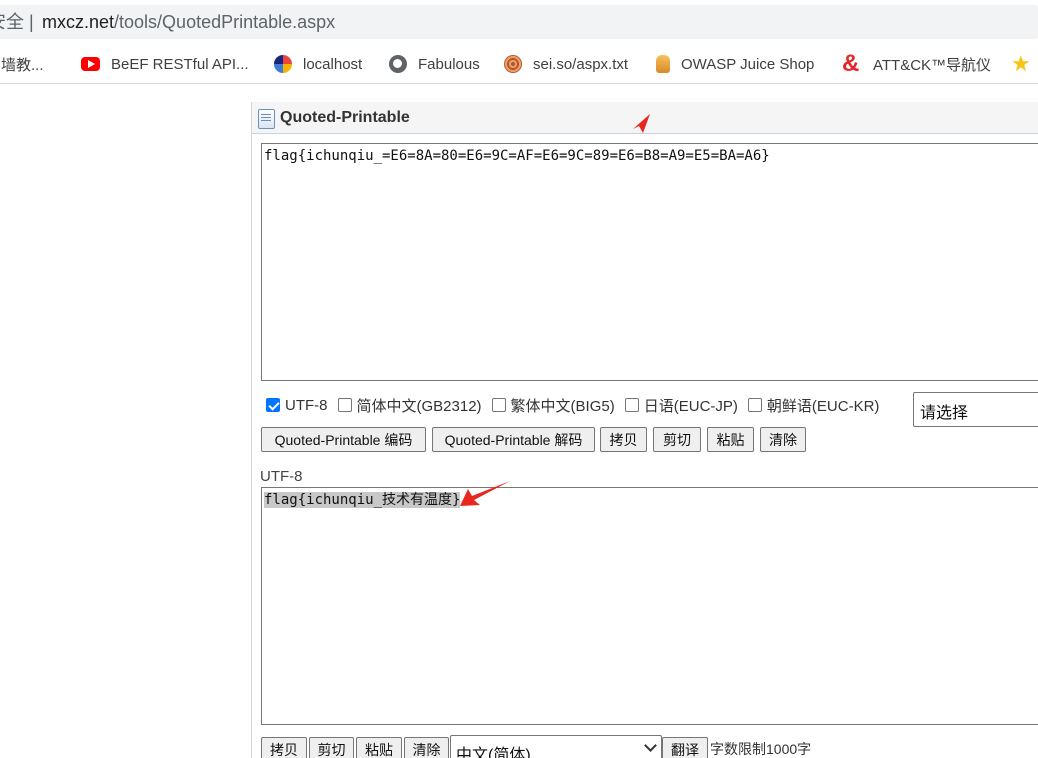 This screenshot has width=1038, height=758. What do you see at coordinates (283, 64) in the screenshot?
I see `localhost-icon` at bounding box center [283, 64].